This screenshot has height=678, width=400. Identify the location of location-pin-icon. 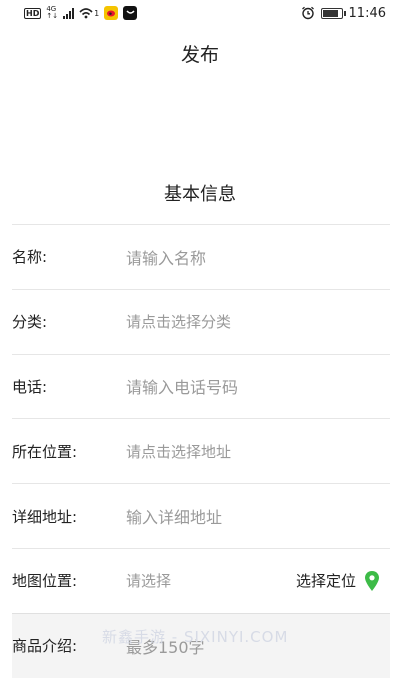
(372, 580).